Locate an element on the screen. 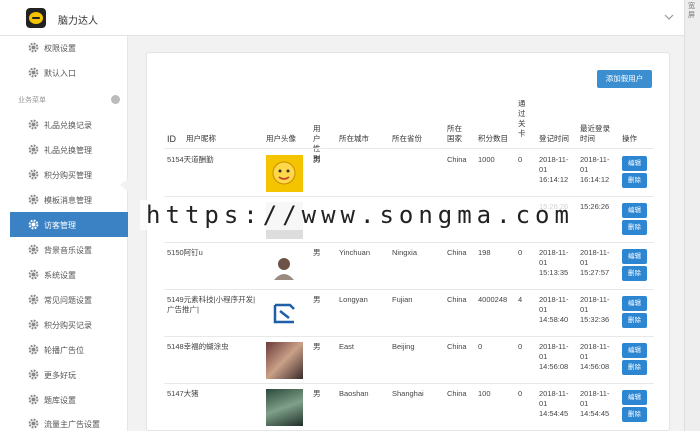 The height and width of the screenshot is (431, 700). sidebar-item: 模板消息管理 is located at coordinates (69, 199).